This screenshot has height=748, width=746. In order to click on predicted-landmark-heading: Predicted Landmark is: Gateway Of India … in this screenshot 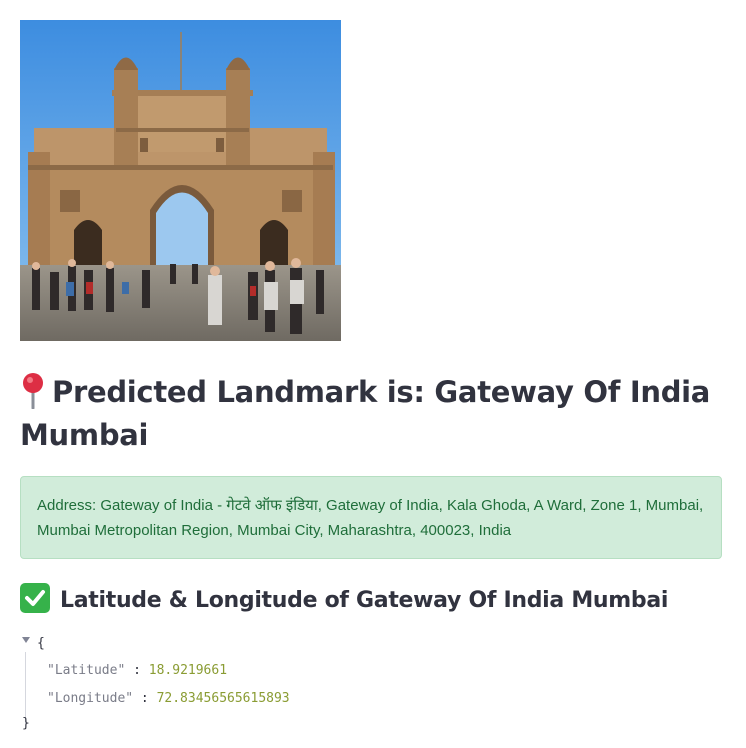, I will do `click(370, 414)`.